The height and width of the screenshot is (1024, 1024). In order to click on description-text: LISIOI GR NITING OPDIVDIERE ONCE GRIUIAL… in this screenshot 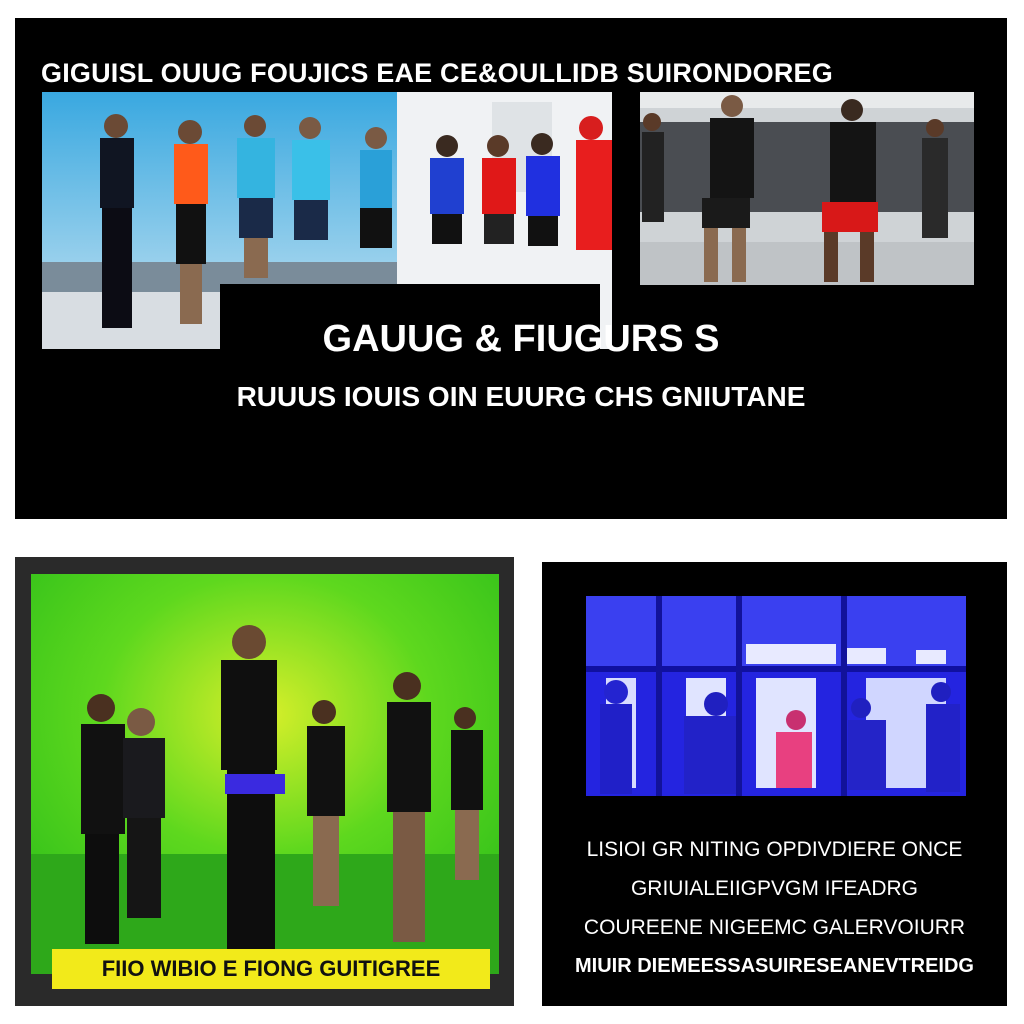, I will do `click(774, 908)`.